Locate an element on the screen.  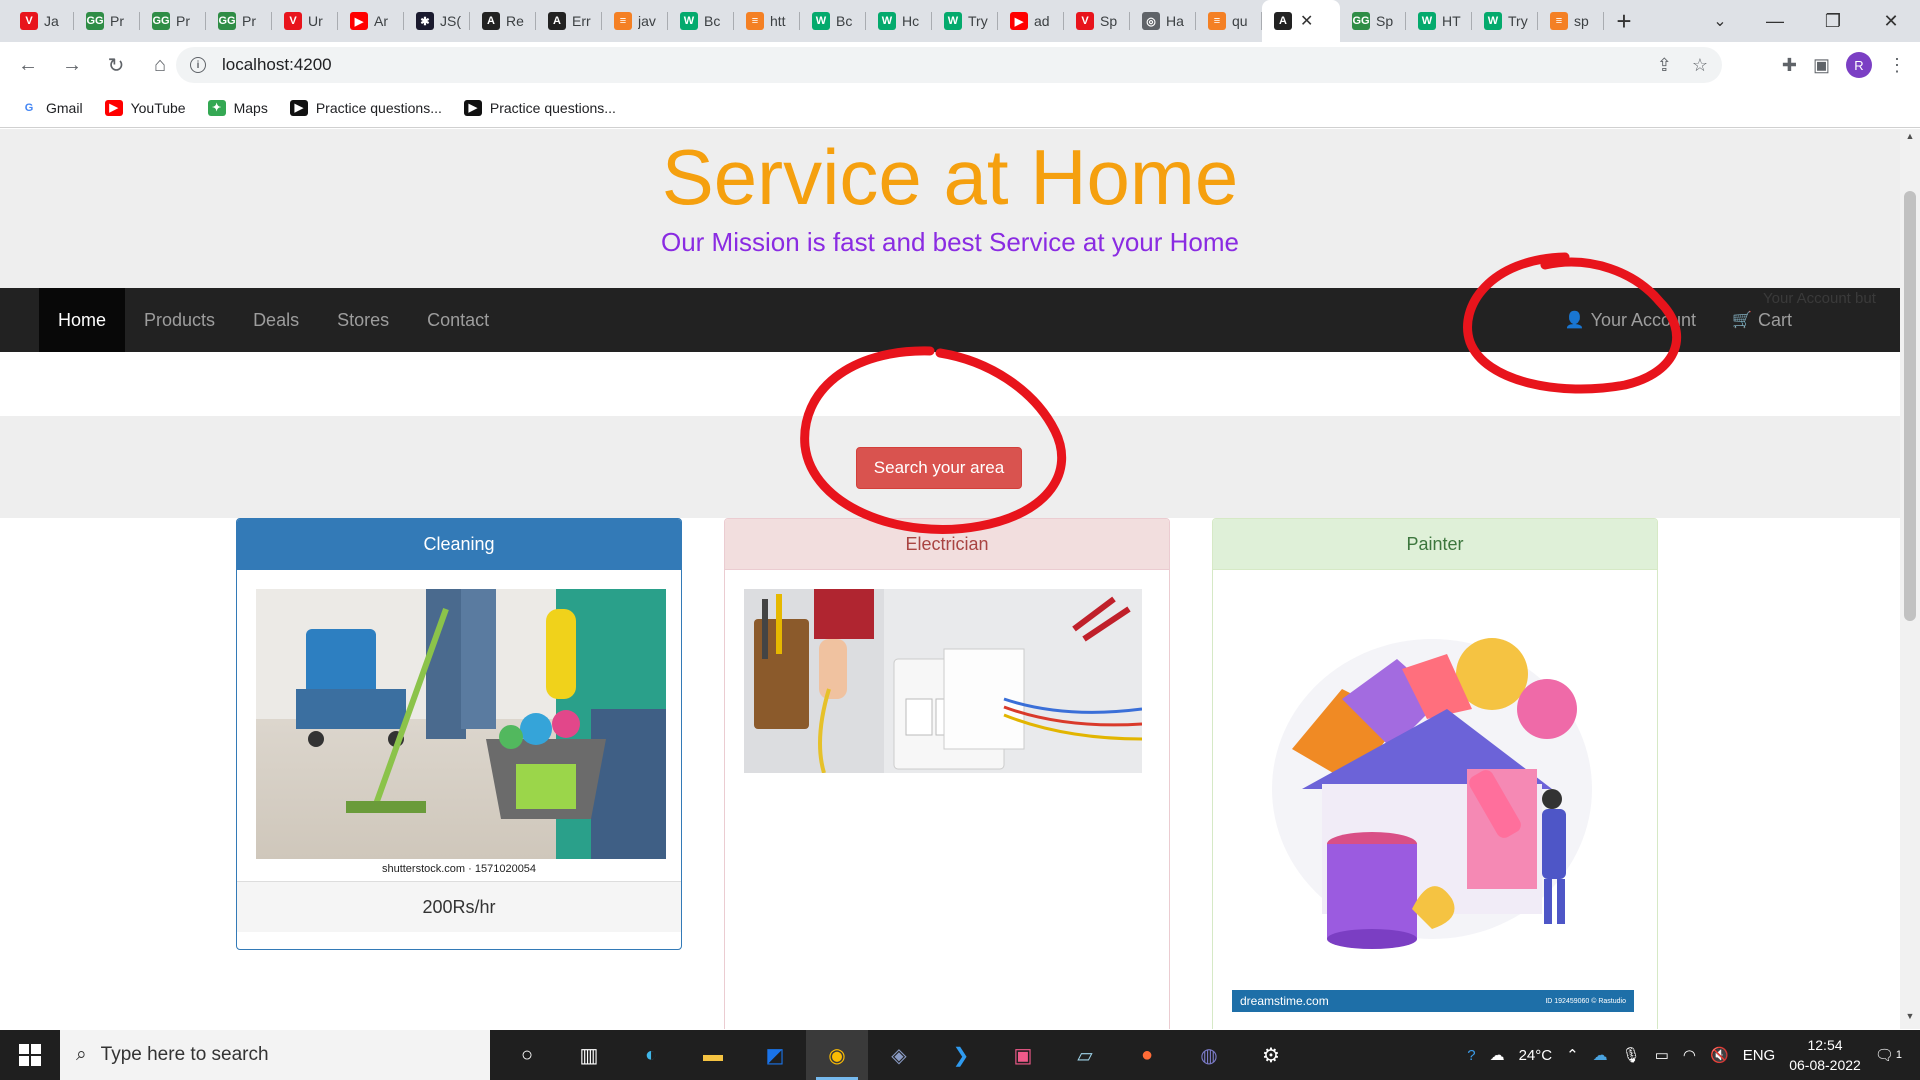
speaker-muted-icon: 🔇 is located at coordinates (1719, 1055).